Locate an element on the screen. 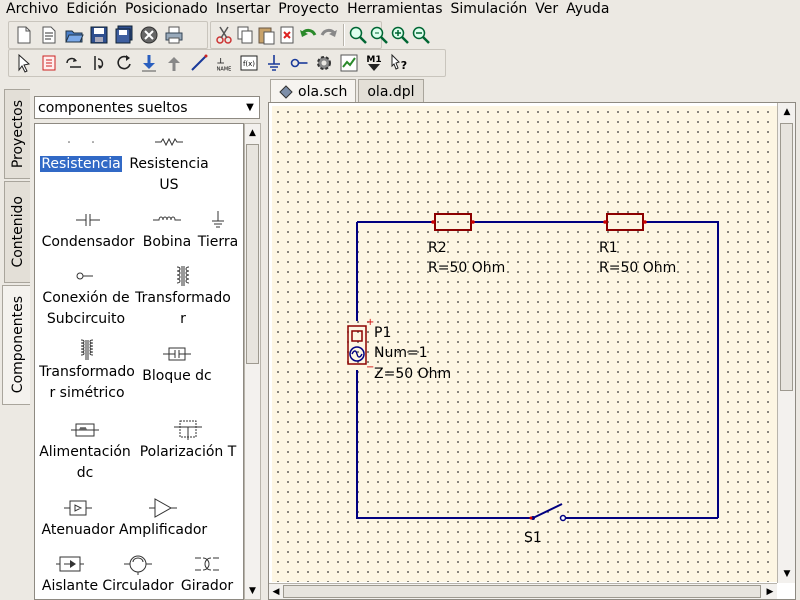  tab-ola-sch: ola.sch is located at coordinates (313, 91).